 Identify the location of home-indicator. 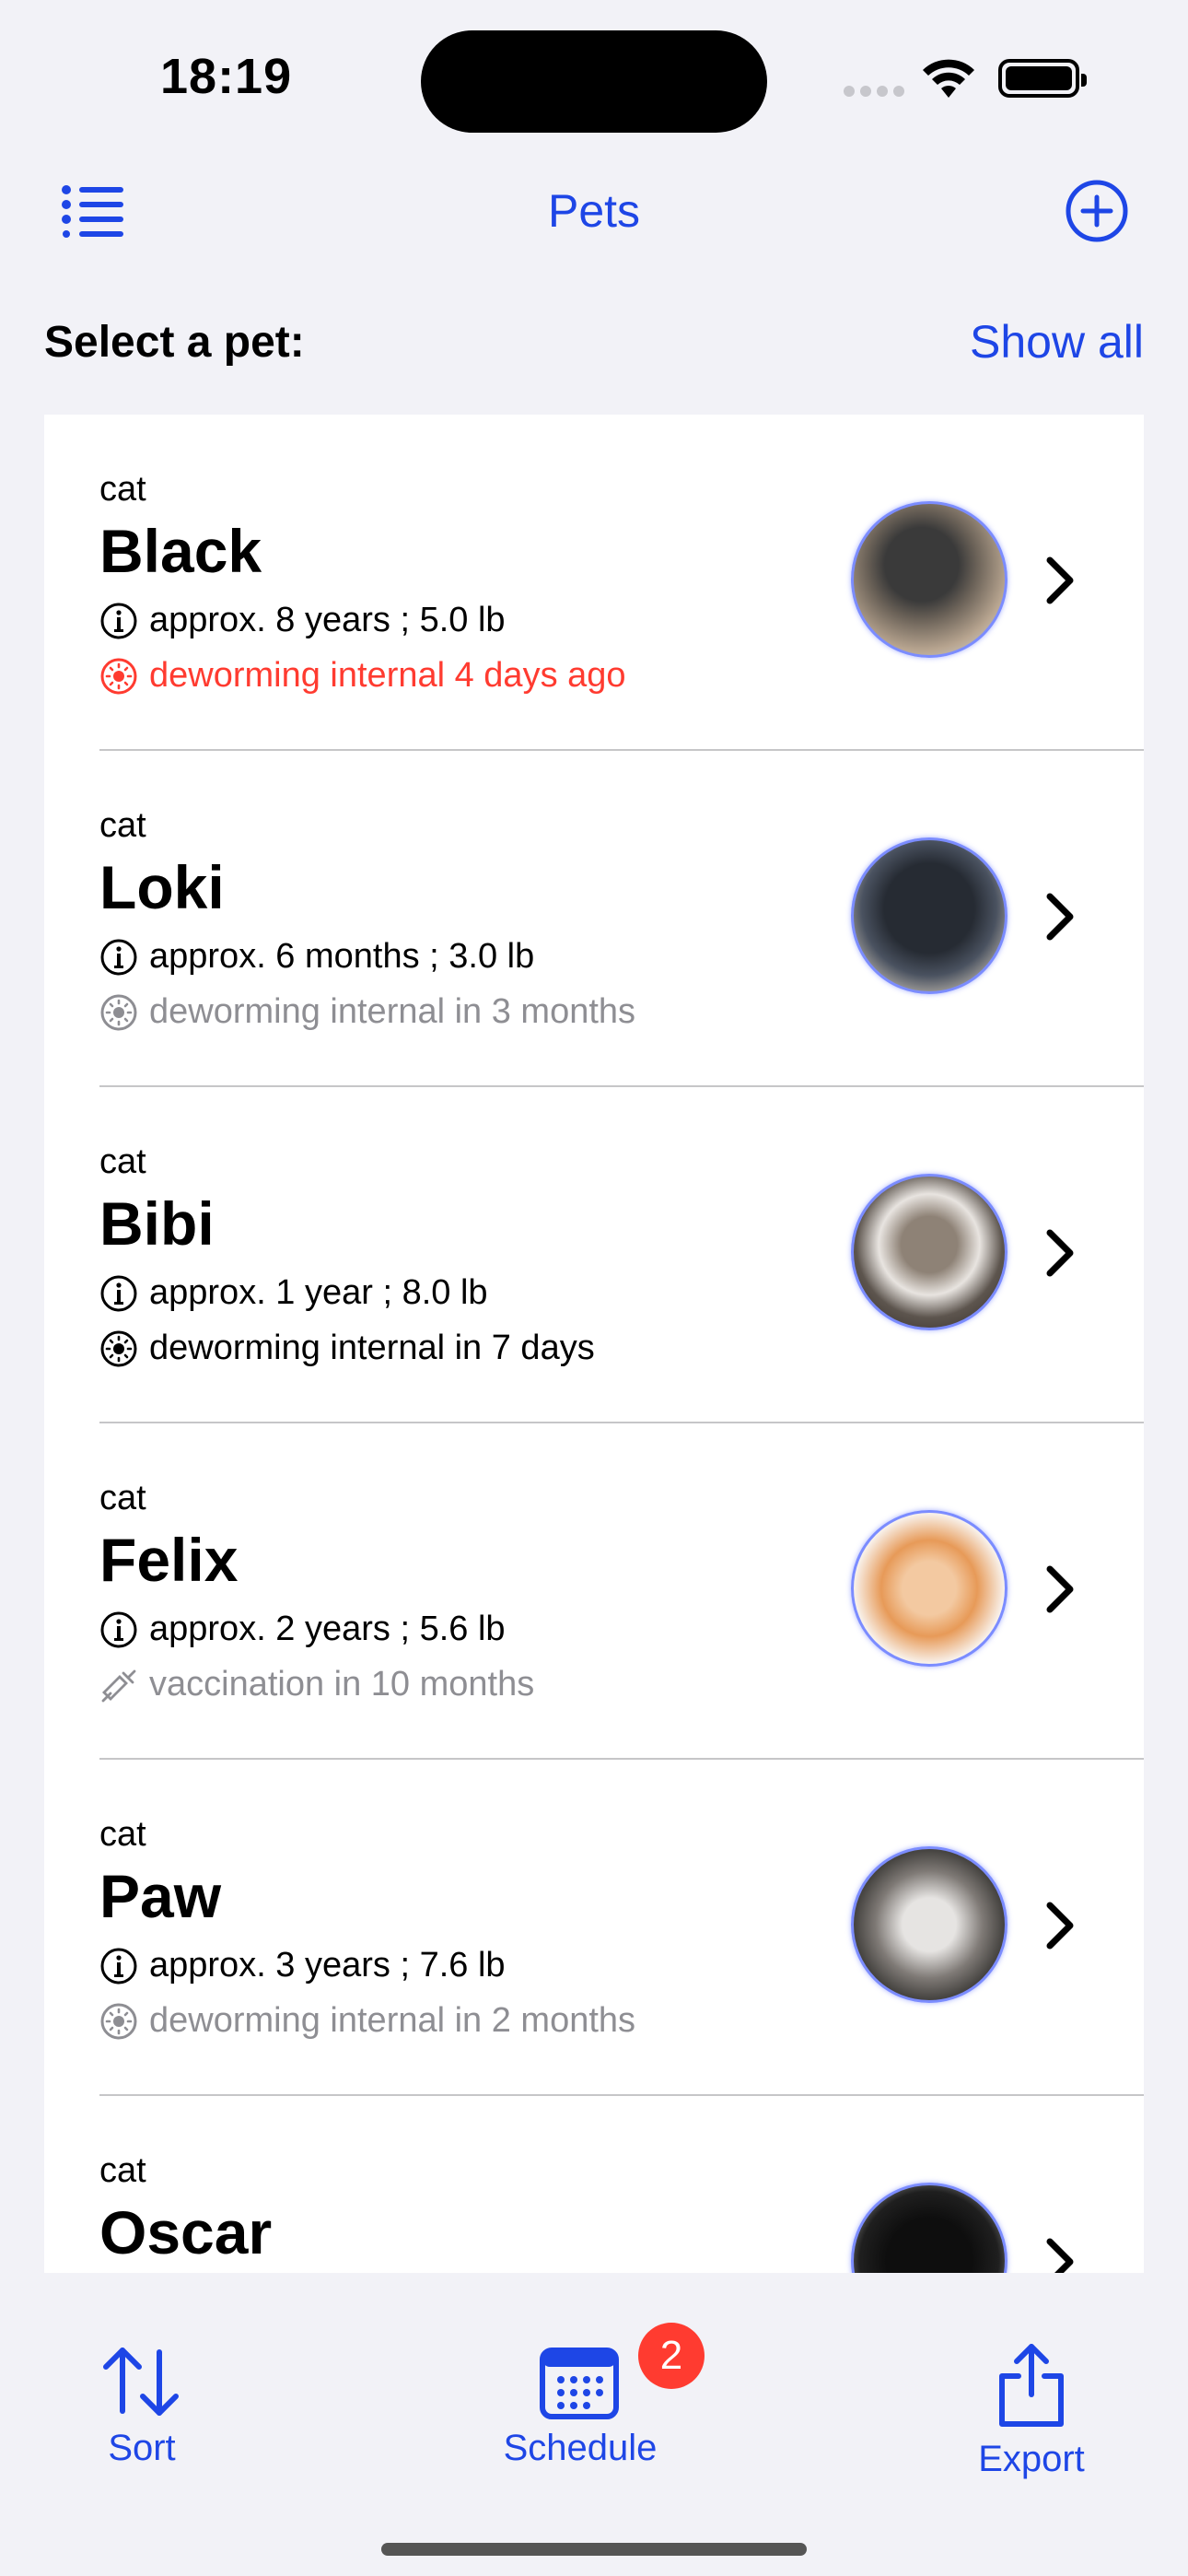
(594, 2549).